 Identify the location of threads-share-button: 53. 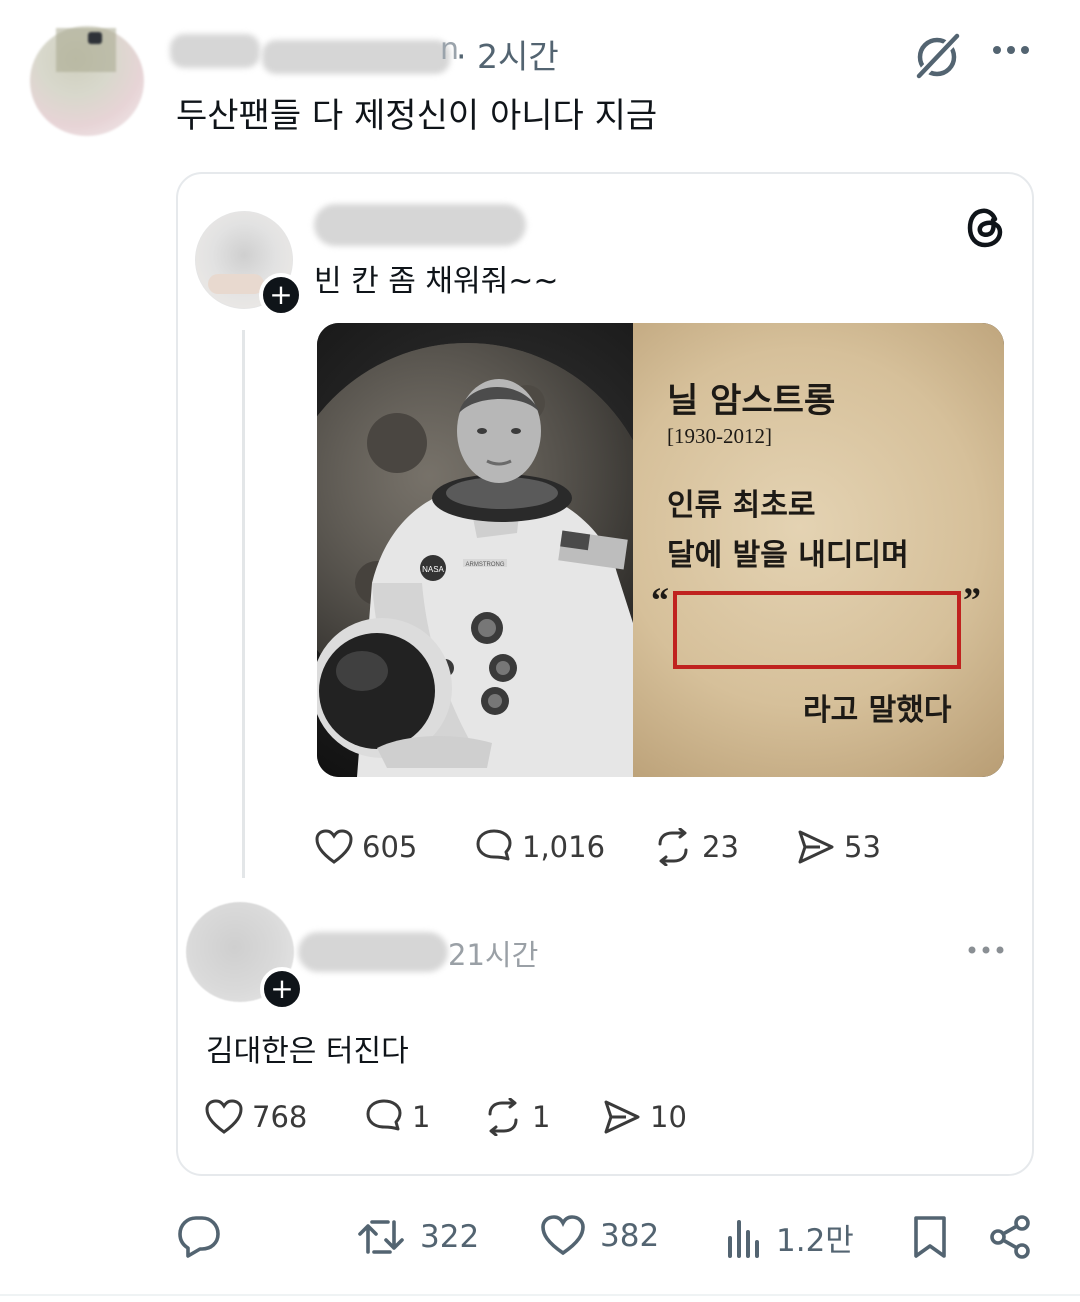
(838, 847).